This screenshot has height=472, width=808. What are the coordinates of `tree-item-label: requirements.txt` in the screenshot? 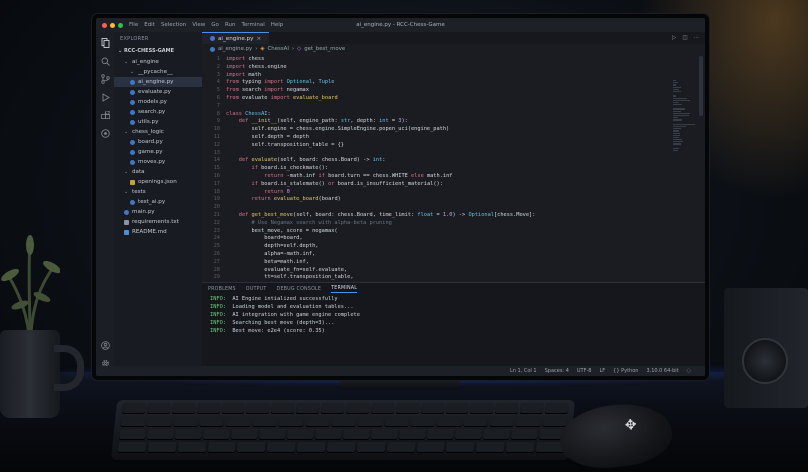 It's located at (155, 222).